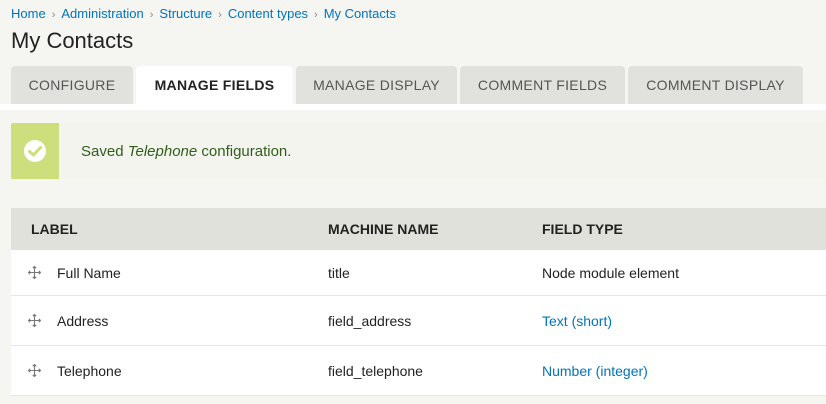 This screenshot has height=404, width=826. Describe the element at coordinates (418, 151) in the screenshot. I see `status-message: Saved Telephone configuration.` at that location.